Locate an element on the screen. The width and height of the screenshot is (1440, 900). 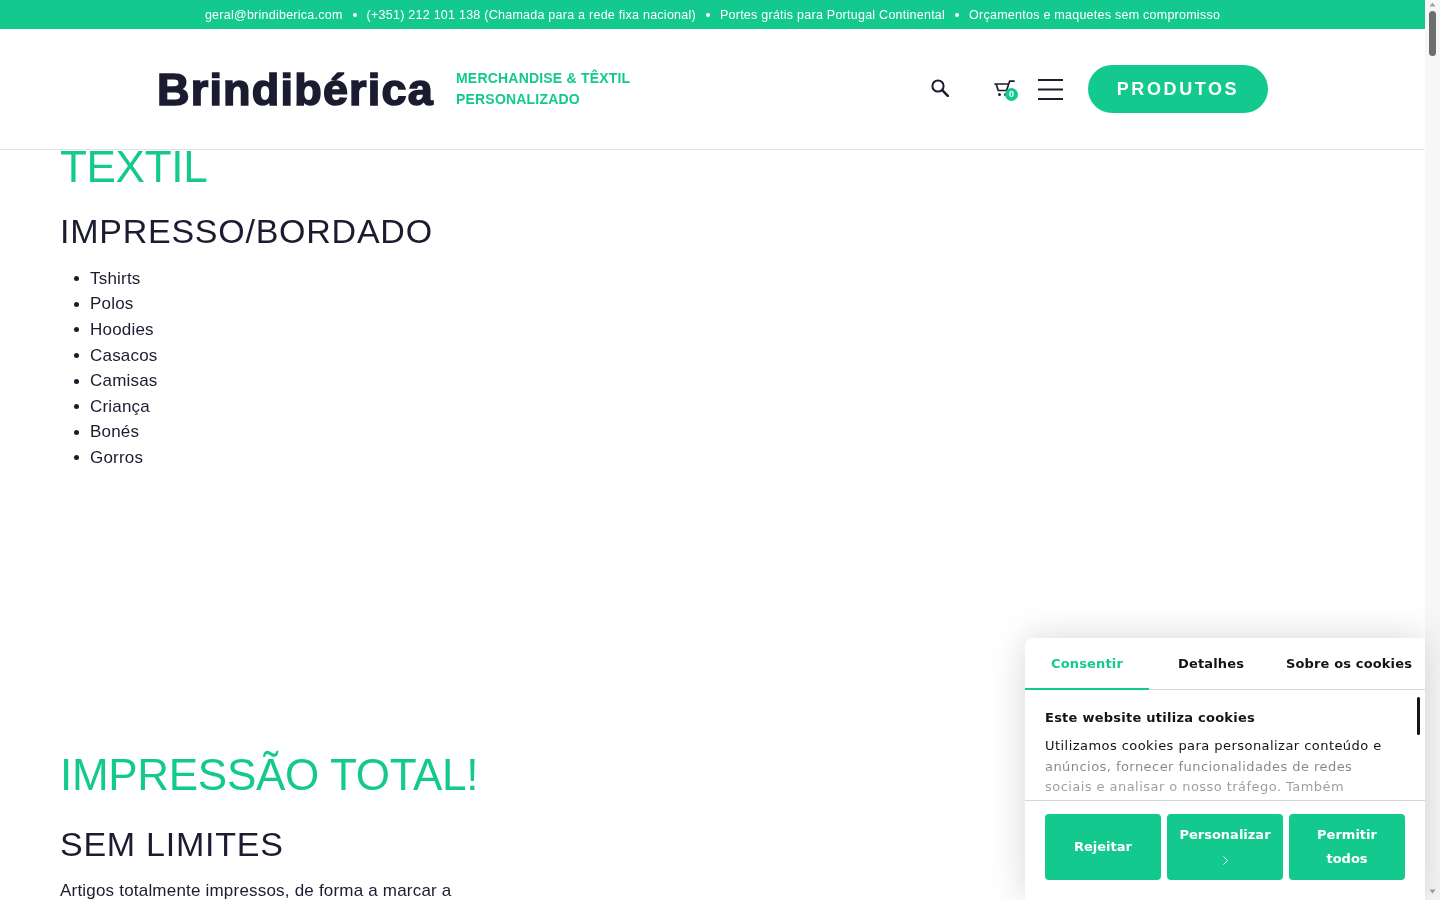
cookie-title: Este website utiliza cookies is located at coordinates (1150, 718).